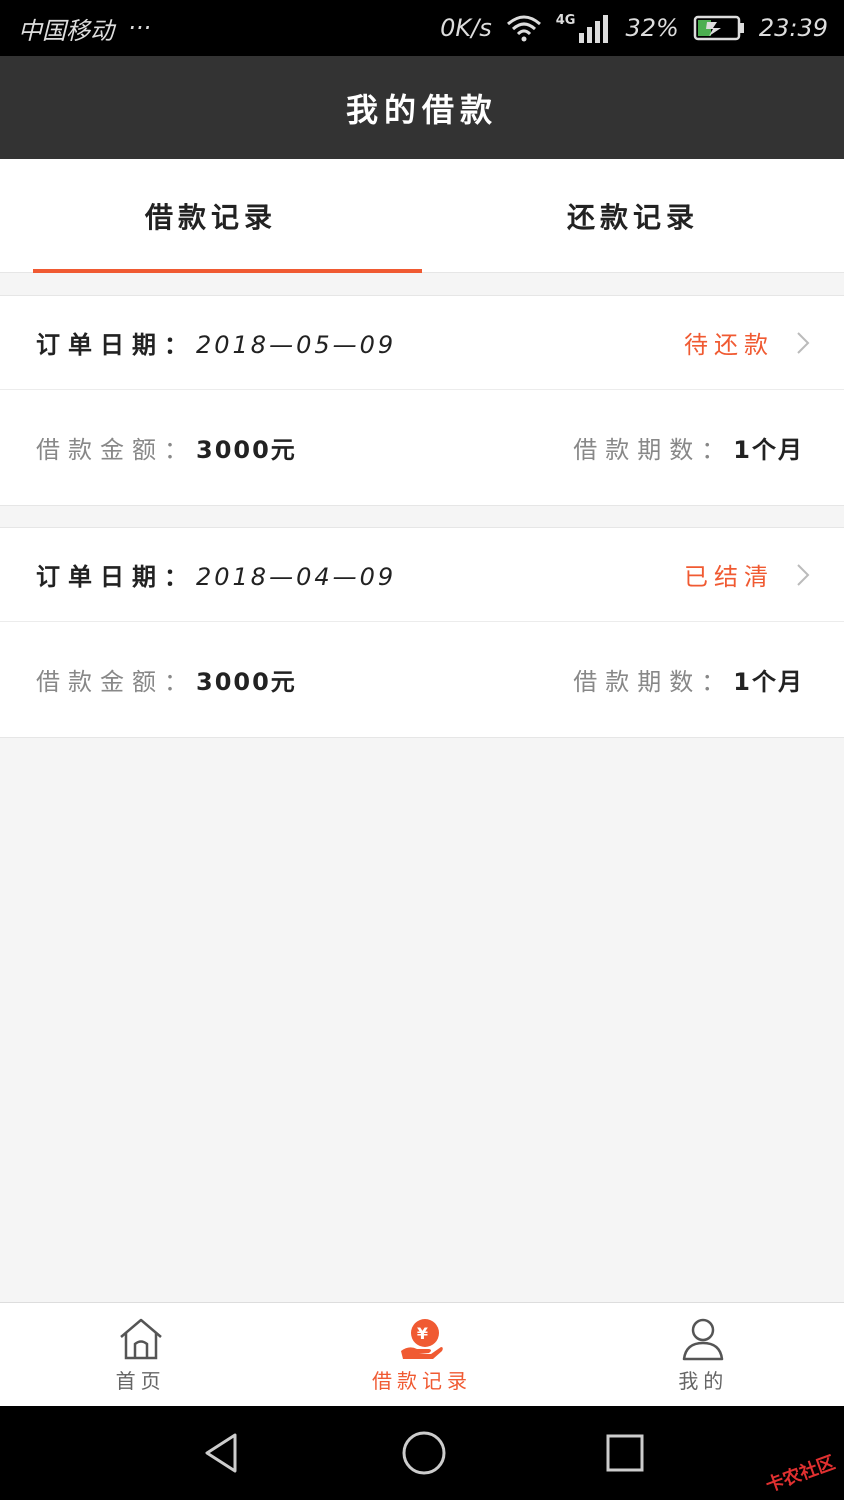 This screenshot has height=1500, width=844. Describe the element at coordinates (652, 28) in the screenshot. I see `battery-percent: 32%` at that location.